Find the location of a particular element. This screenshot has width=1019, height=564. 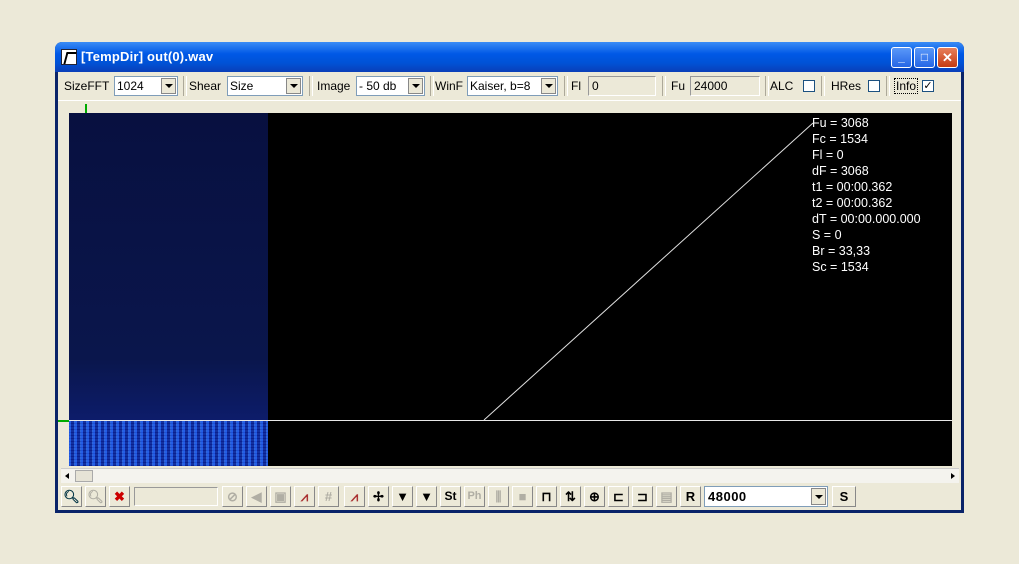

grid-icon: # is located at coordinates (328, 496).